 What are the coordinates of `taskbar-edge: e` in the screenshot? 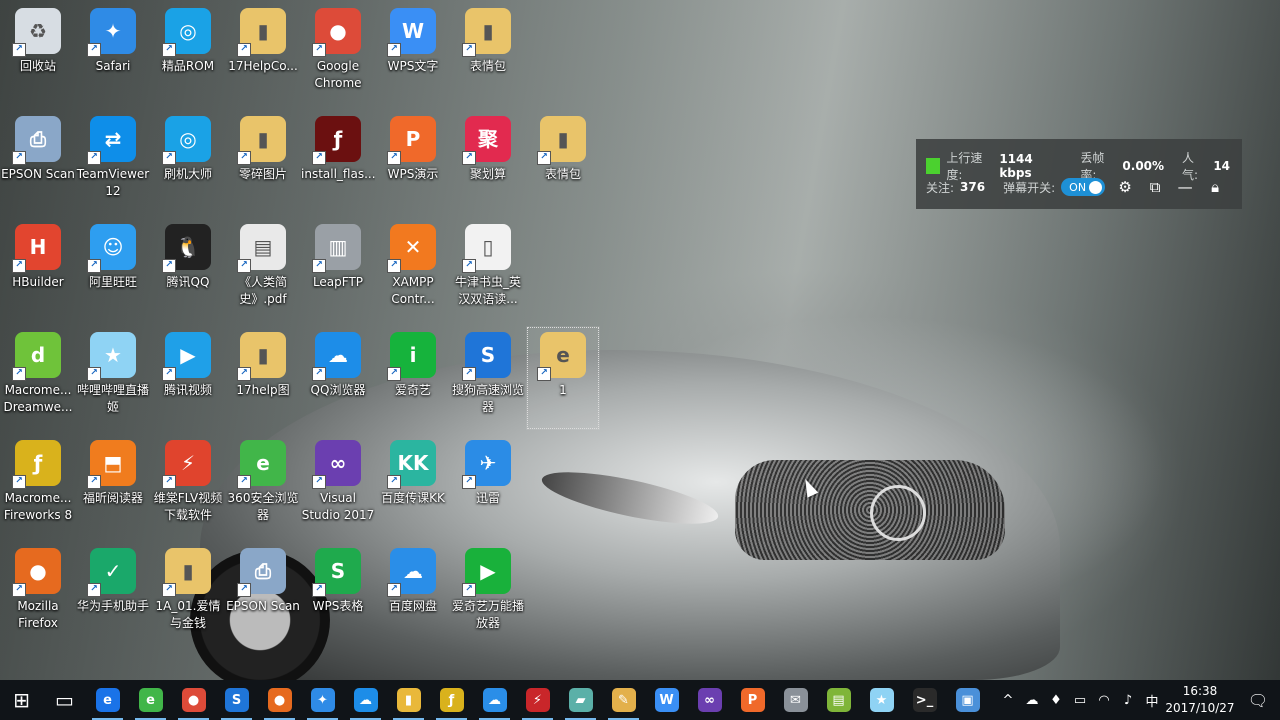 It's located at (107, 700).